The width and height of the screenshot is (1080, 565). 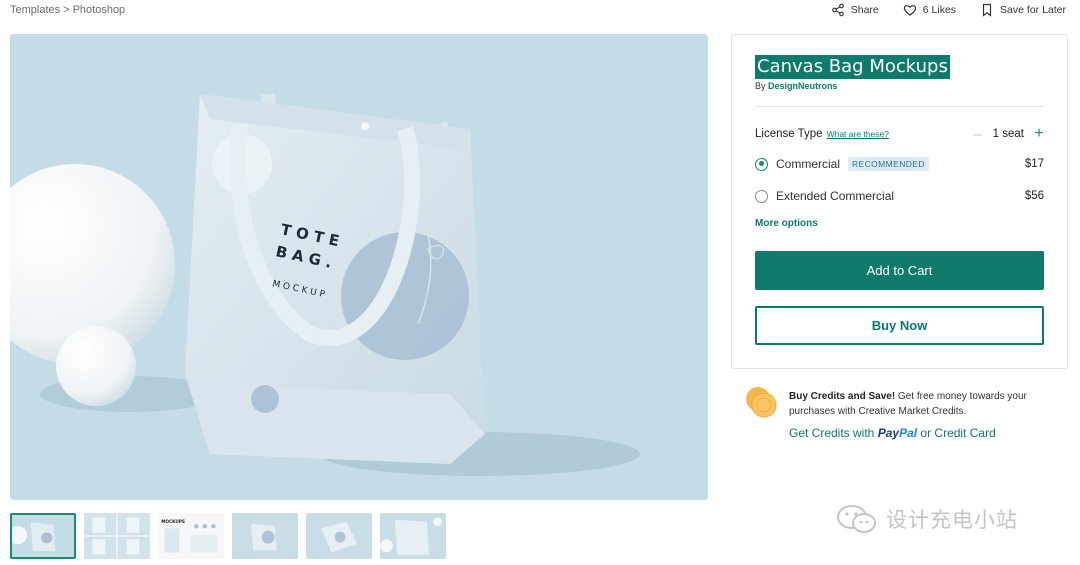 I want to click on radio-extended-commercial, so click(x=761, y=196).